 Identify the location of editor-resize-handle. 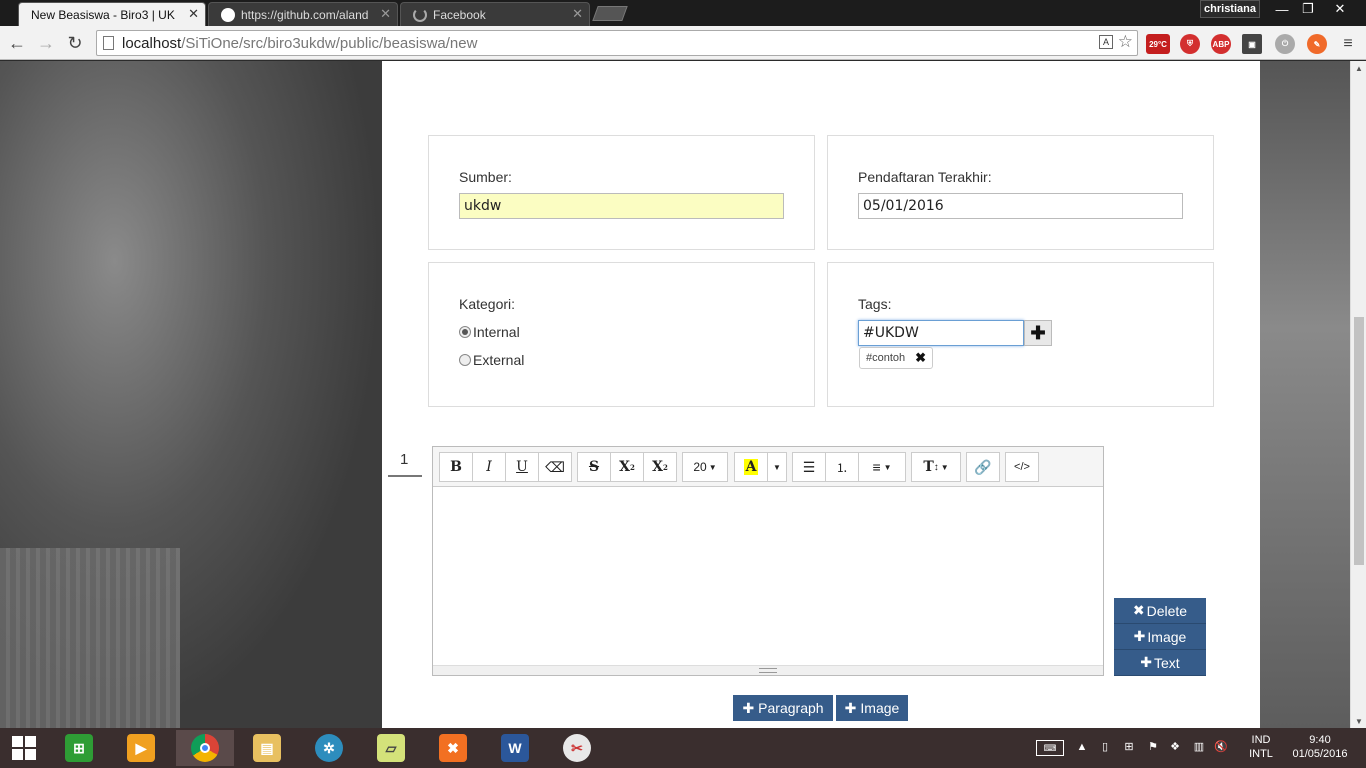
(768, 670).